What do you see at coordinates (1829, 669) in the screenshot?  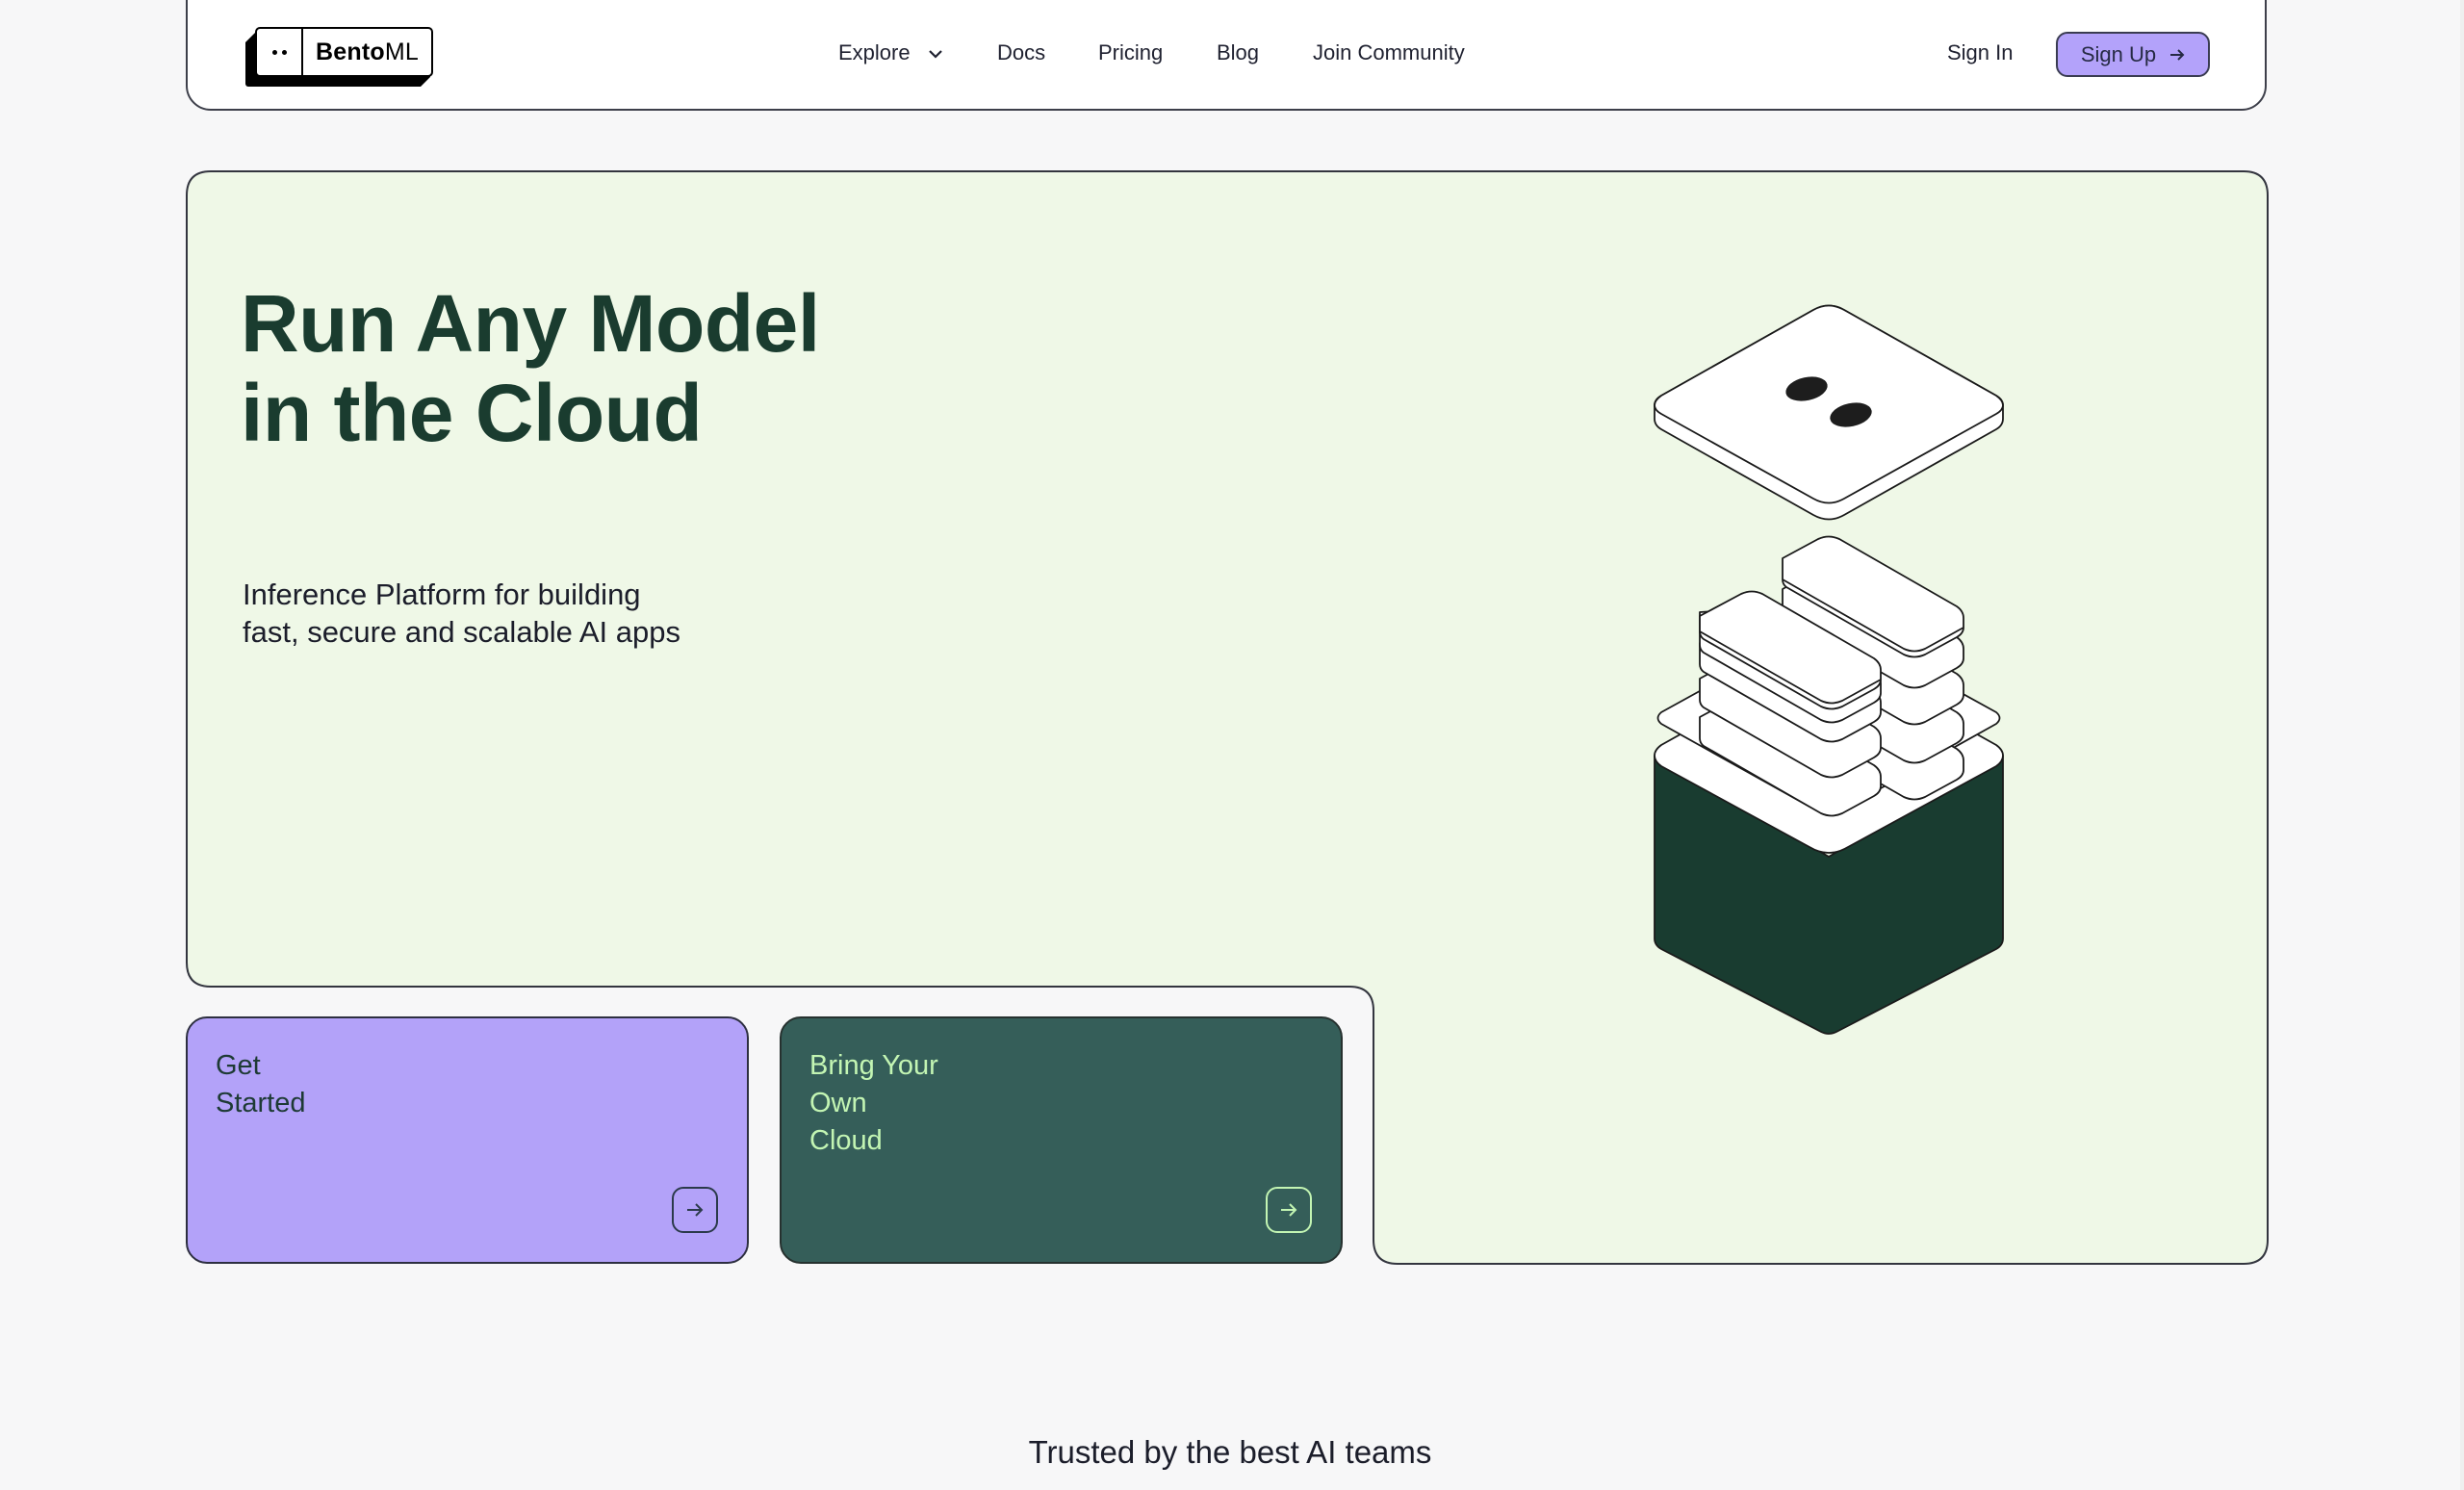 I see `bento-box-illustration` at bounding box center [1829, 669].